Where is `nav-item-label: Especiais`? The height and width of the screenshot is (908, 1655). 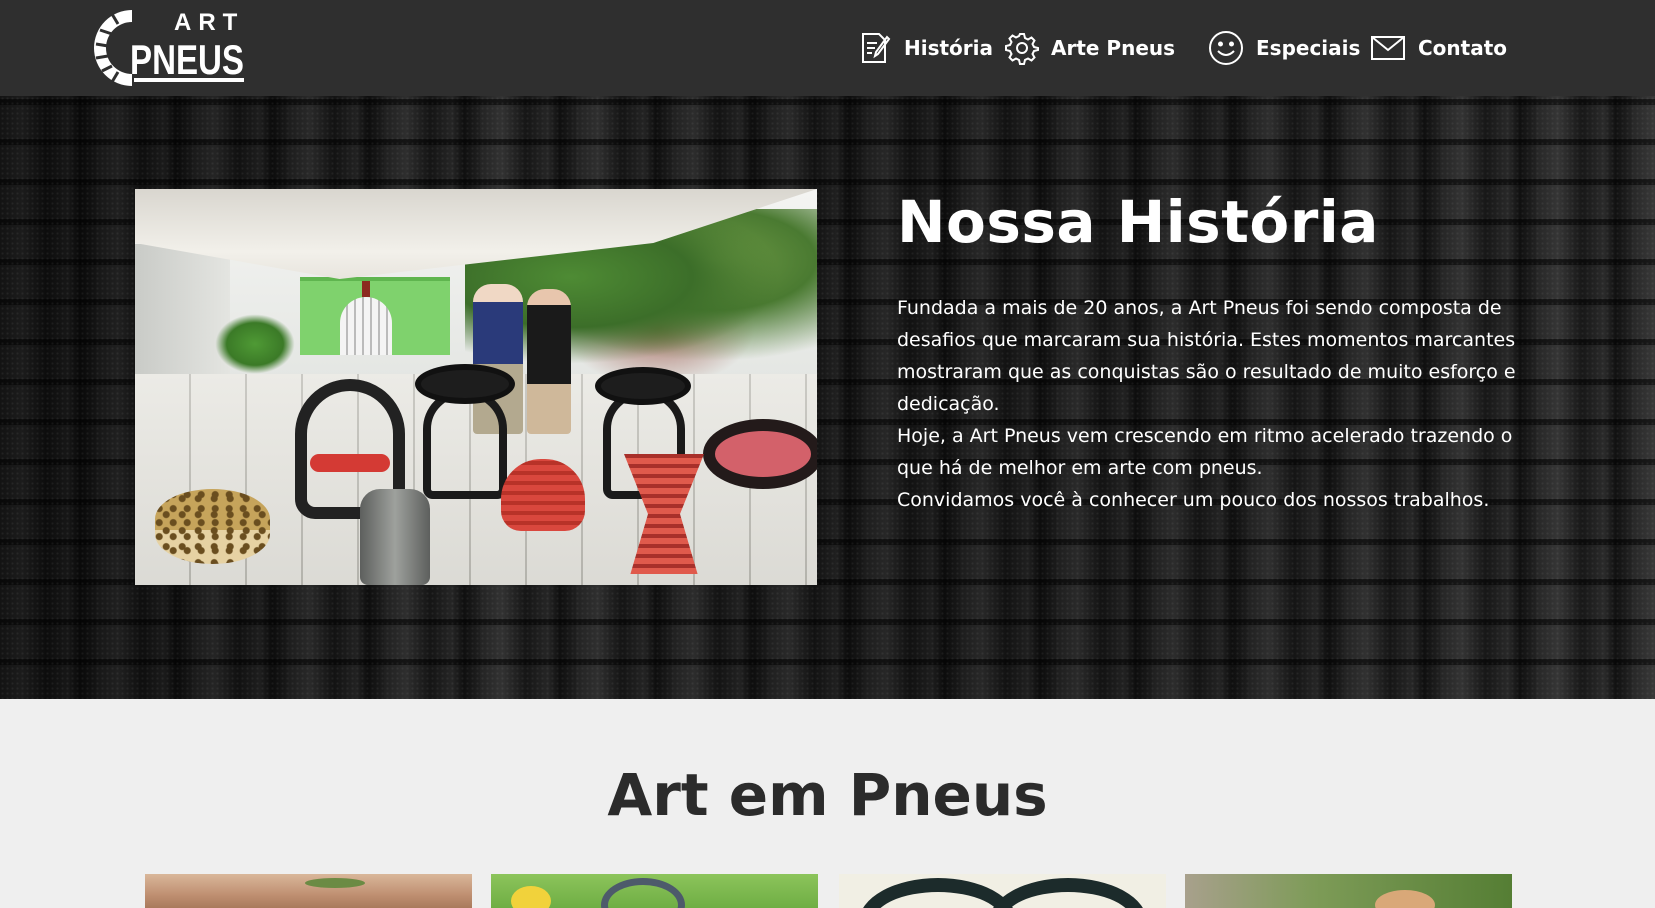 nav-item-label: Especiais is located at coordinates (1308, 48).